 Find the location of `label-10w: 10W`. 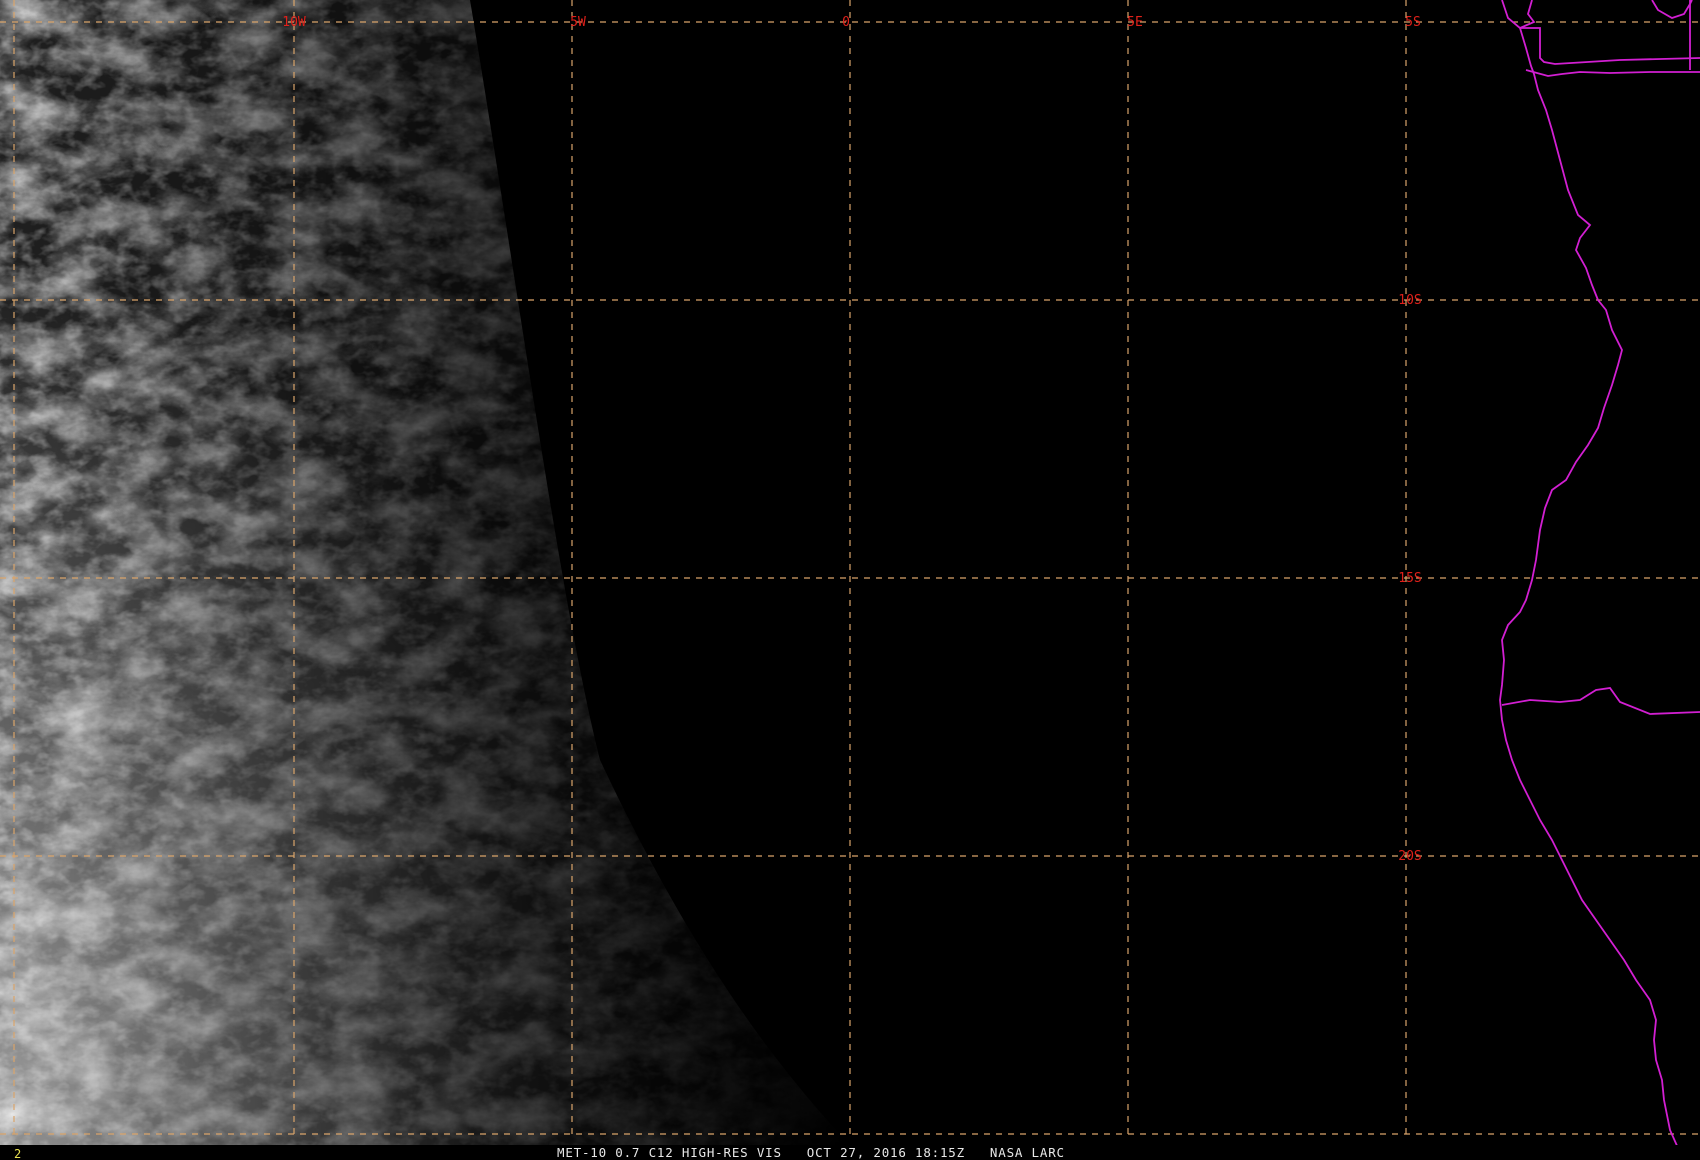

label-10w: 10W is located at coordinates (294, 22).